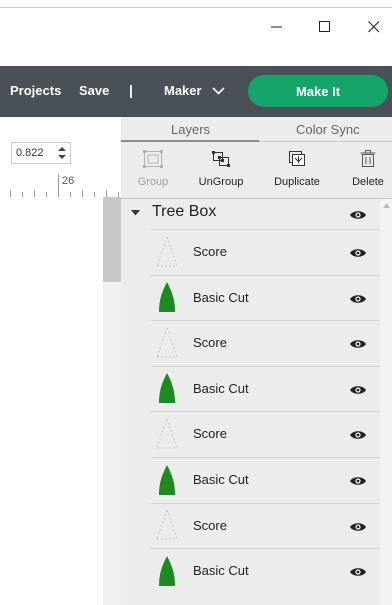 The image size is (392, 605). What do you see at coordinates (221, 159) in the screenshot?
I see `ungroup-icon` at bounding box center [221, 159].